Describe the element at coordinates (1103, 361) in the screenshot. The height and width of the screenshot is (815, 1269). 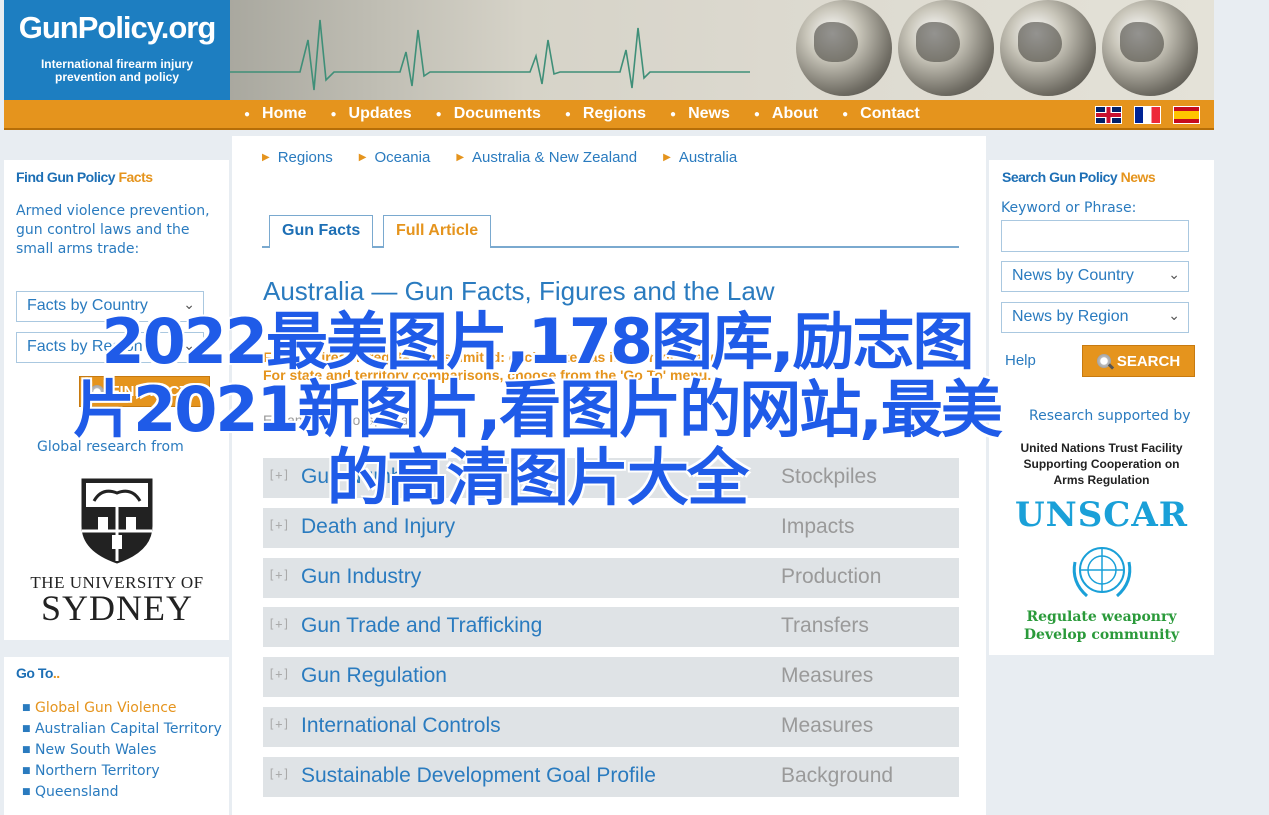
I see `magnifier-icon` at that location.